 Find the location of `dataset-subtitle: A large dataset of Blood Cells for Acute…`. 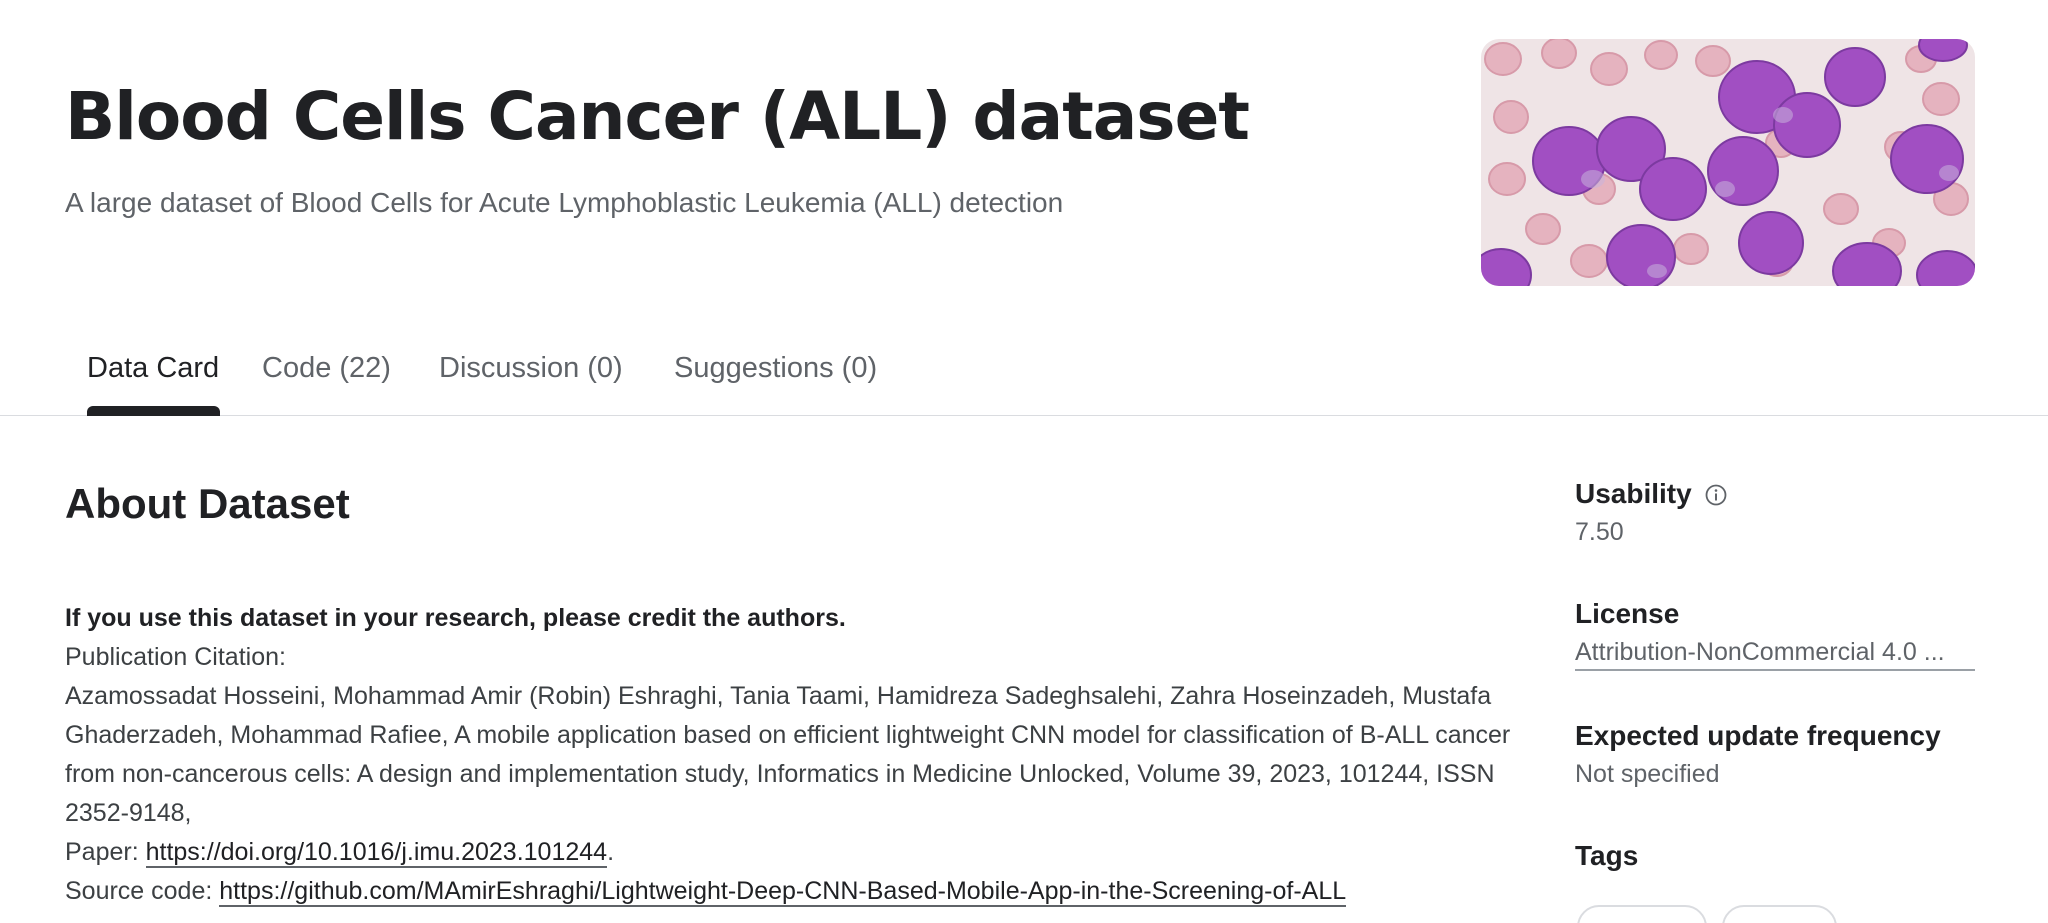

dataset-subtitle: A large dataset of Blood Cells for Acute… is located at coordinates (564, 202).